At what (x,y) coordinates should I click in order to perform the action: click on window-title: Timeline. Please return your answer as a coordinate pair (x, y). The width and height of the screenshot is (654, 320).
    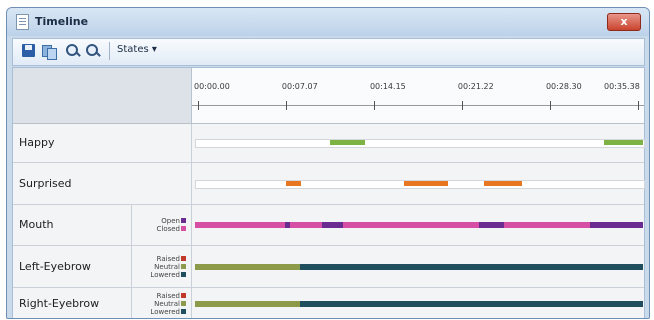
    Looking at the image, I should click on (62, 21).